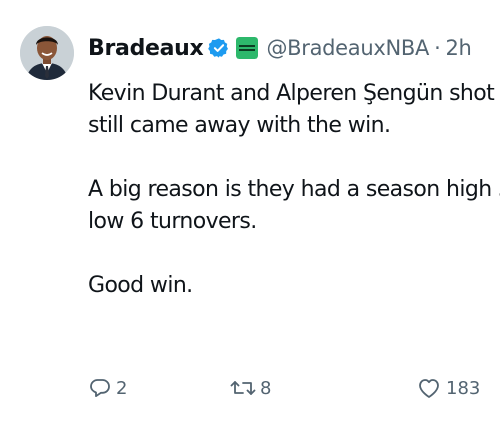 This screenshot has height=440, width=500. I want to click on avatar, so click(47, 53).